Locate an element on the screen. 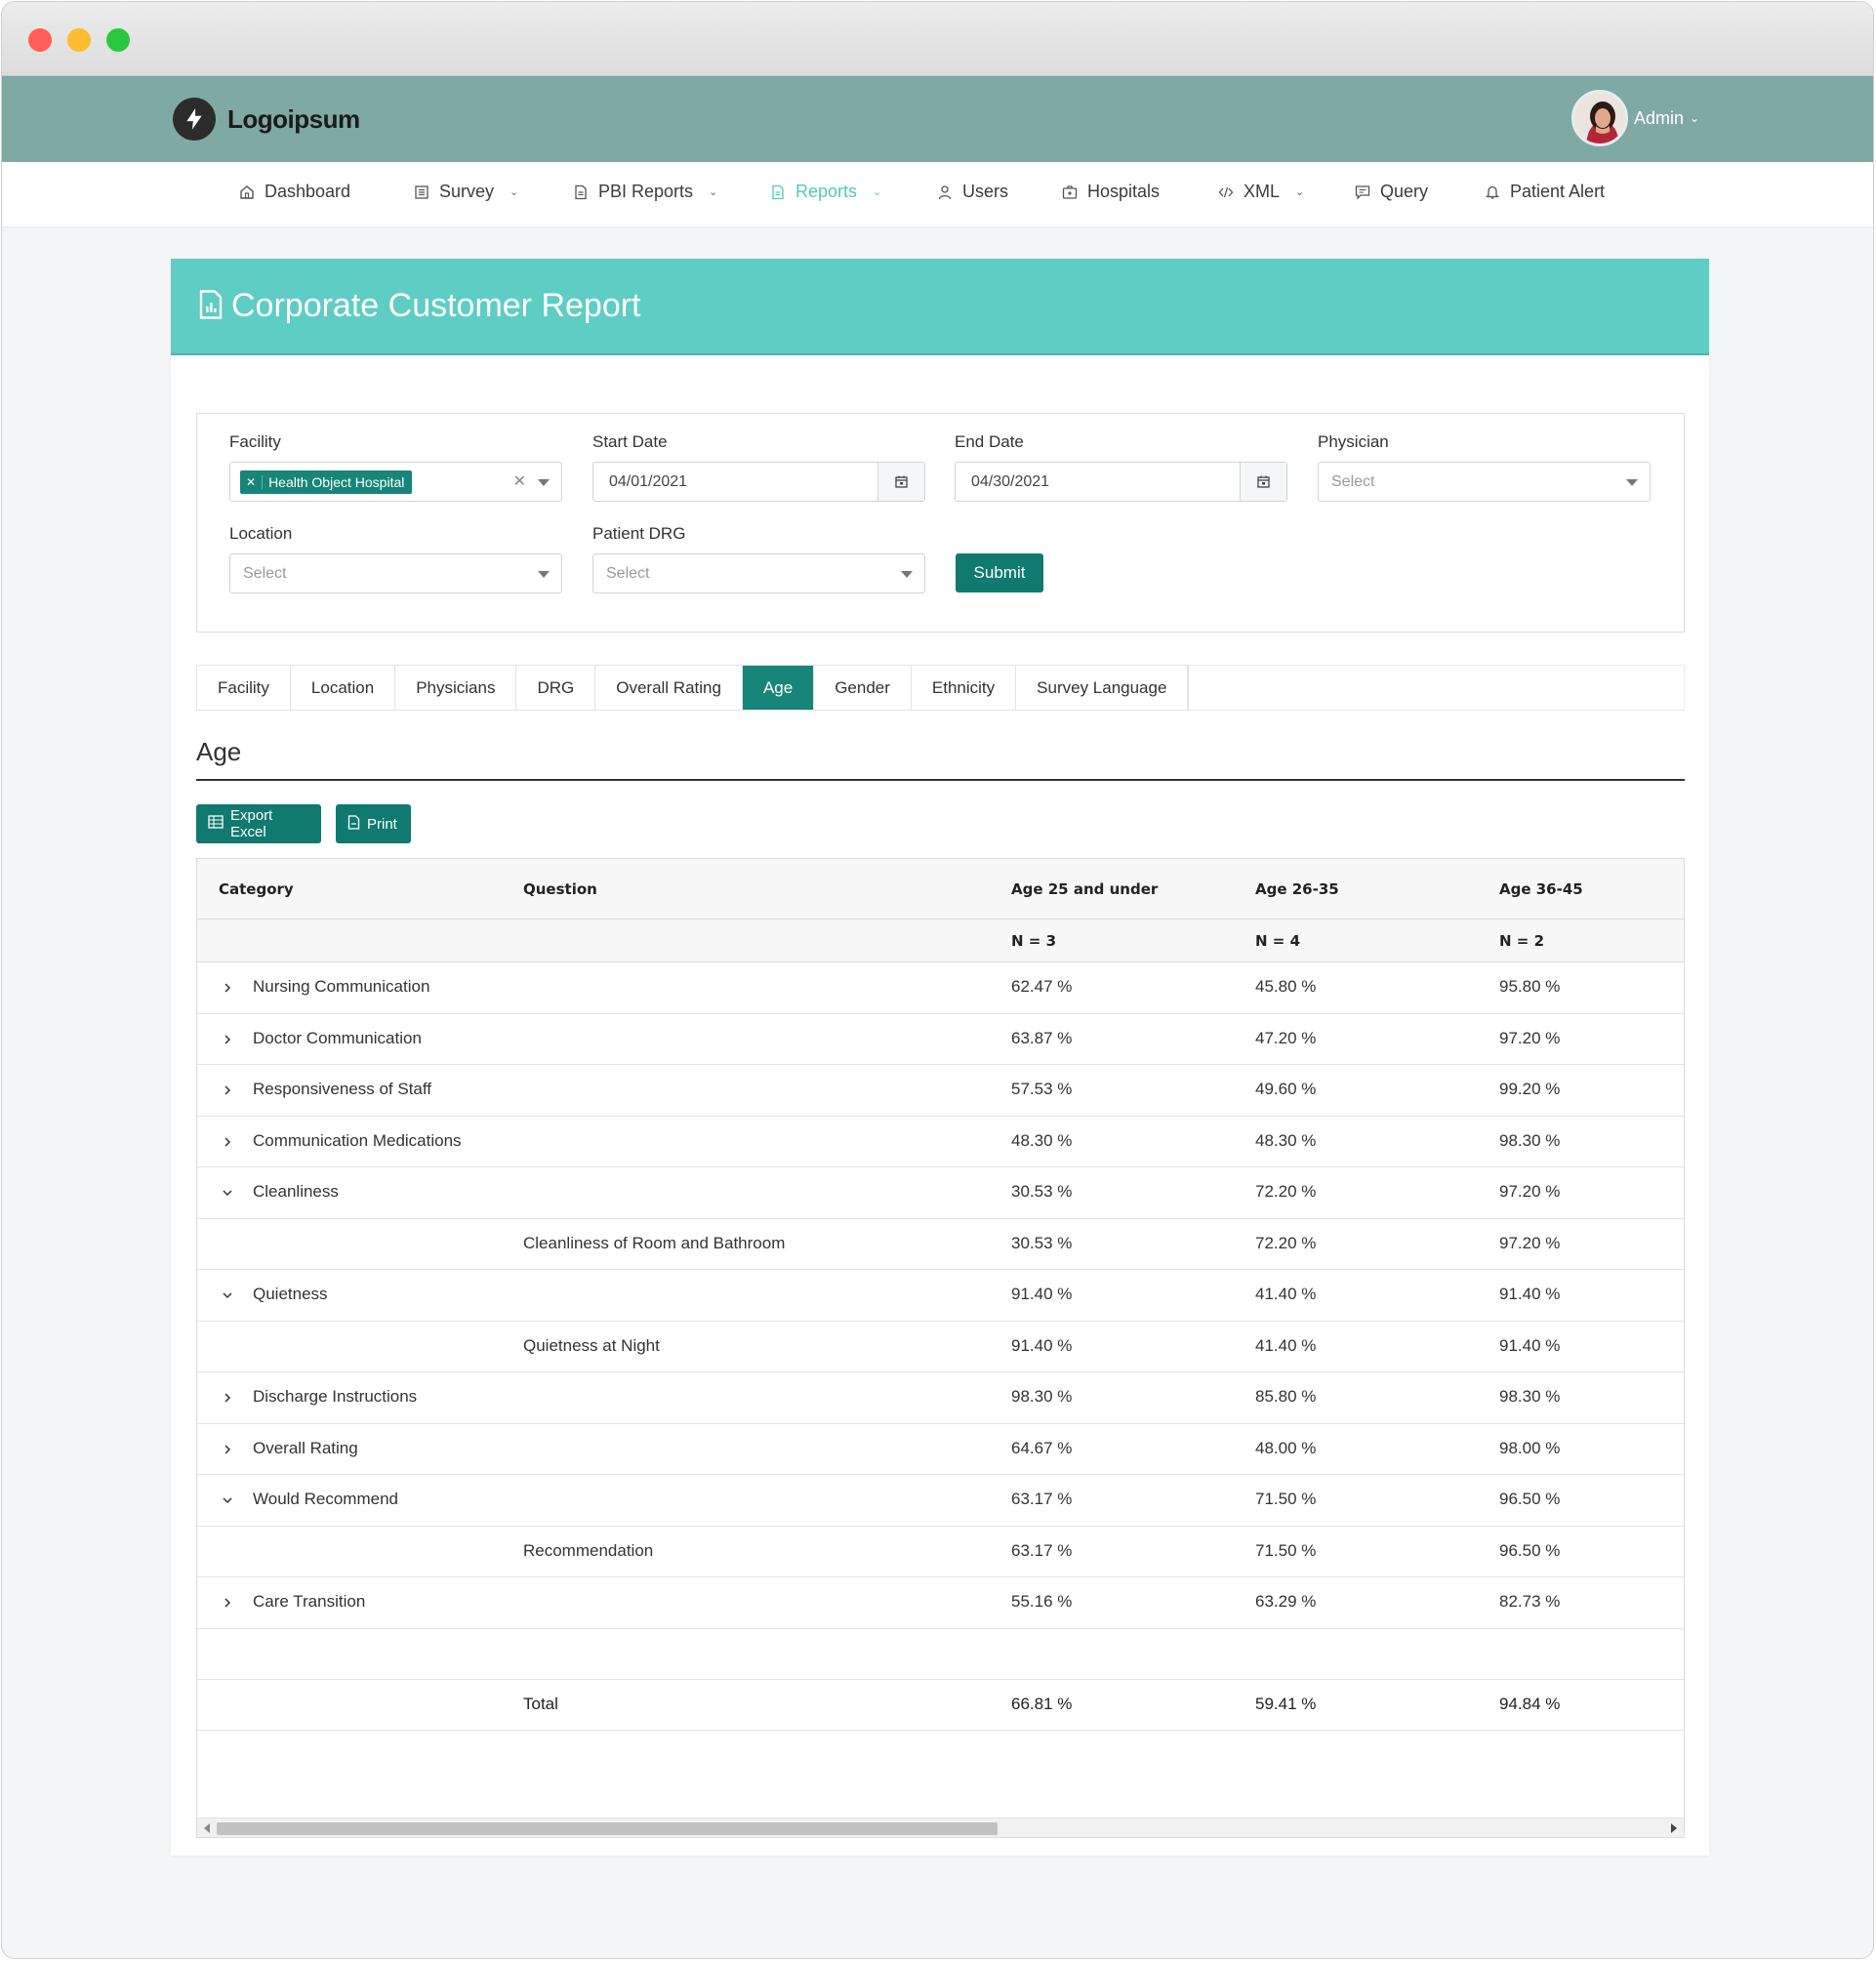 The height and width of the screenshot is (1961, 1876). start-date-input: 04/01/2021 is located at coordinates (758, 482).